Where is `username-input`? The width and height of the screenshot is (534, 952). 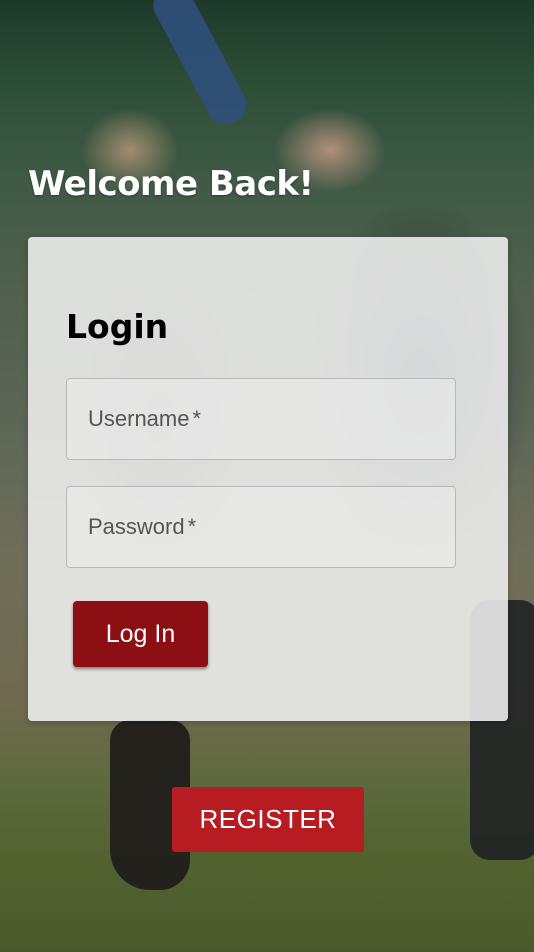
username-input is located at coordinates (261, 419).